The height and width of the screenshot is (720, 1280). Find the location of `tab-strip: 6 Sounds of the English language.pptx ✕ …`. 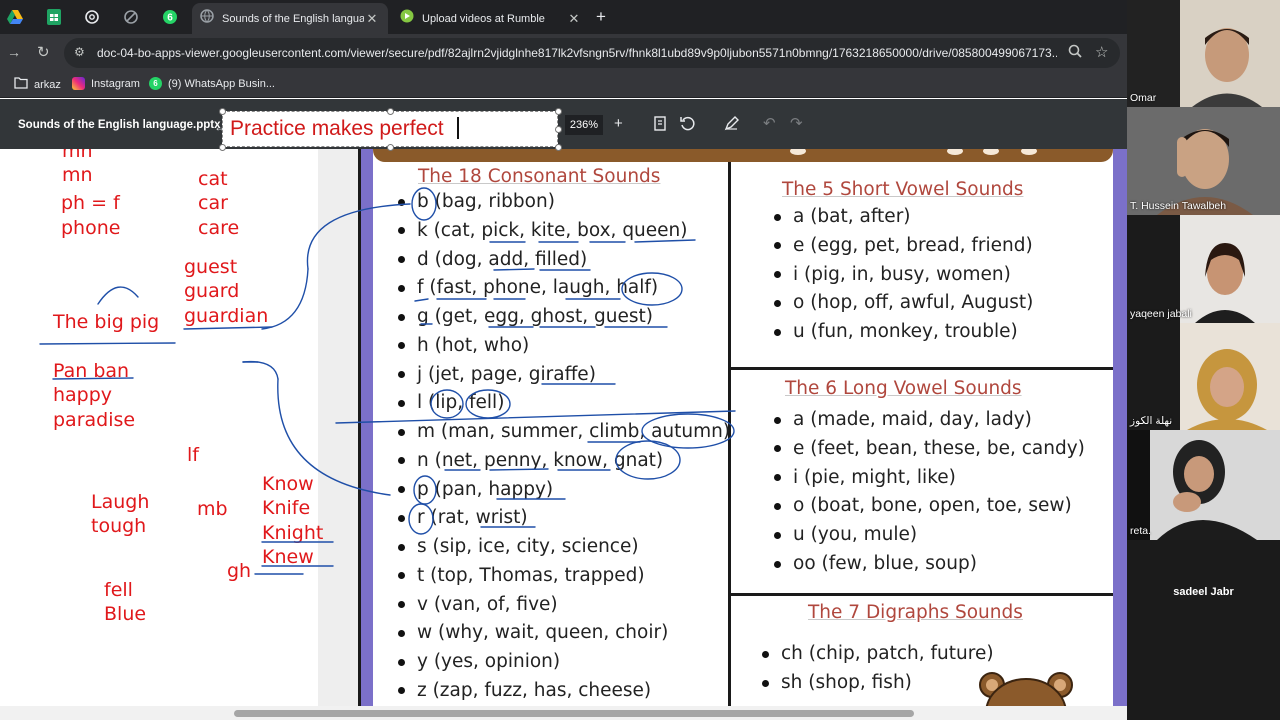

tab-strip: 6 Sounds of the English language.pptx ✕ … is located at coordinates (563, 17).